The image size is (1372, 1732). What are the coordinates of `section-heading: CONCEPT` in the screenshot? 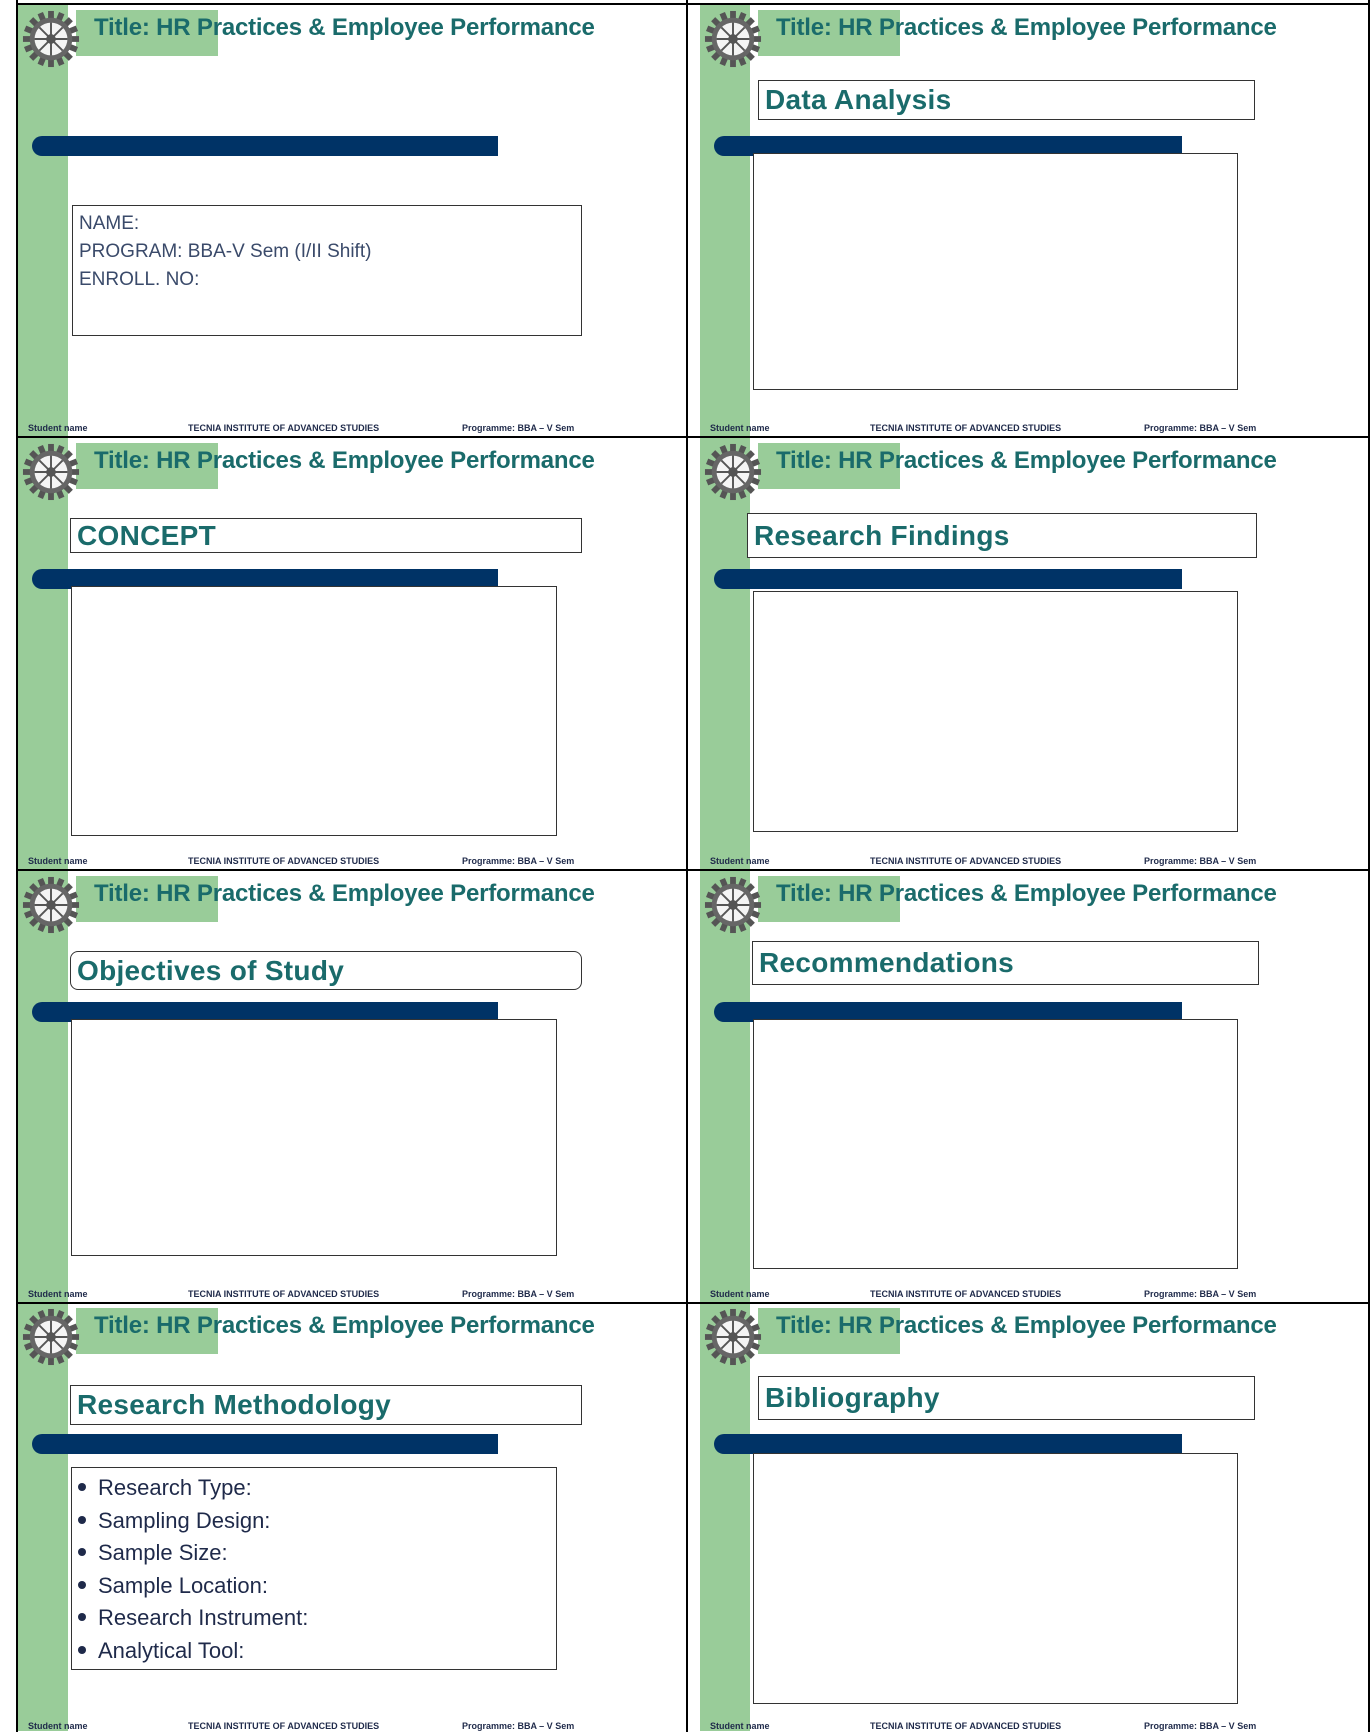 It's located at (146, 535).